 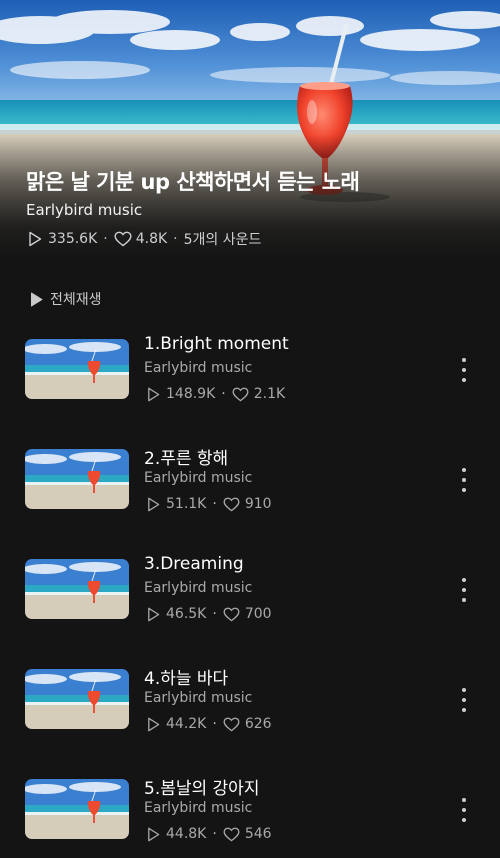 What do you see at coordinates (216, 344) in the screenshot?
I see `track-title: 1.Bright moment` at bounding box center [216, 344].